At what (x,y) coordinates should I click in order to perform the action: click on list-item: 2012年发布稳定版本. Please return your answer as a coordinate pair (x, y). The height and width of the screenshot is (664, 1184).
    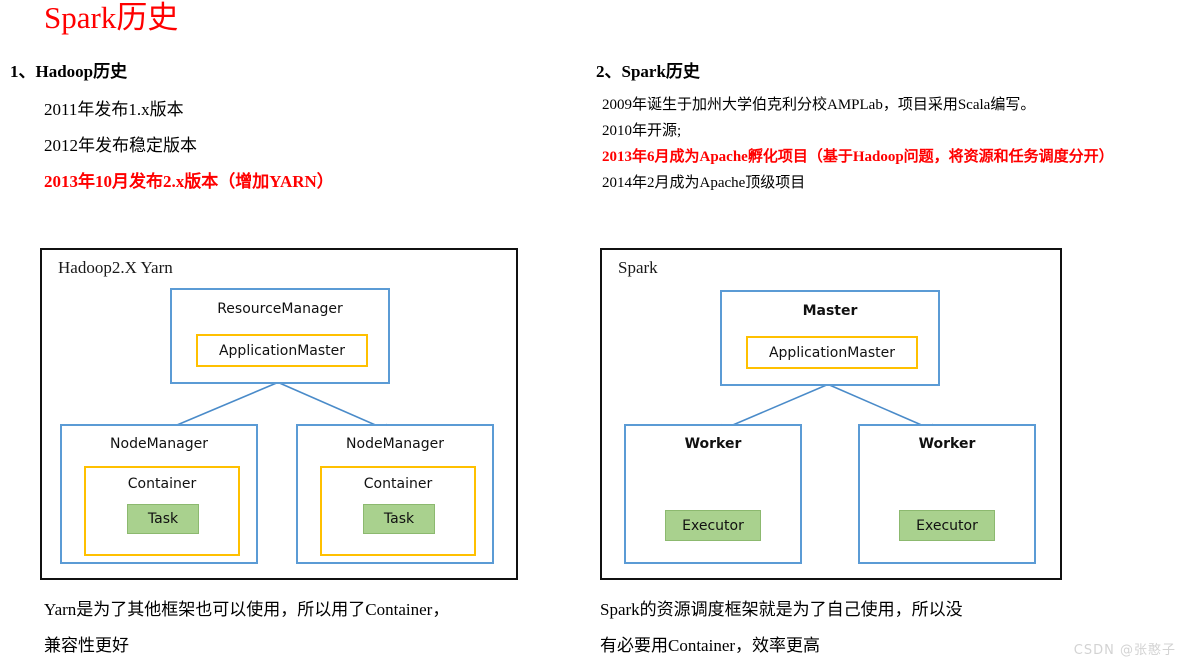
    Looking at the image, I should click on (120, 145).